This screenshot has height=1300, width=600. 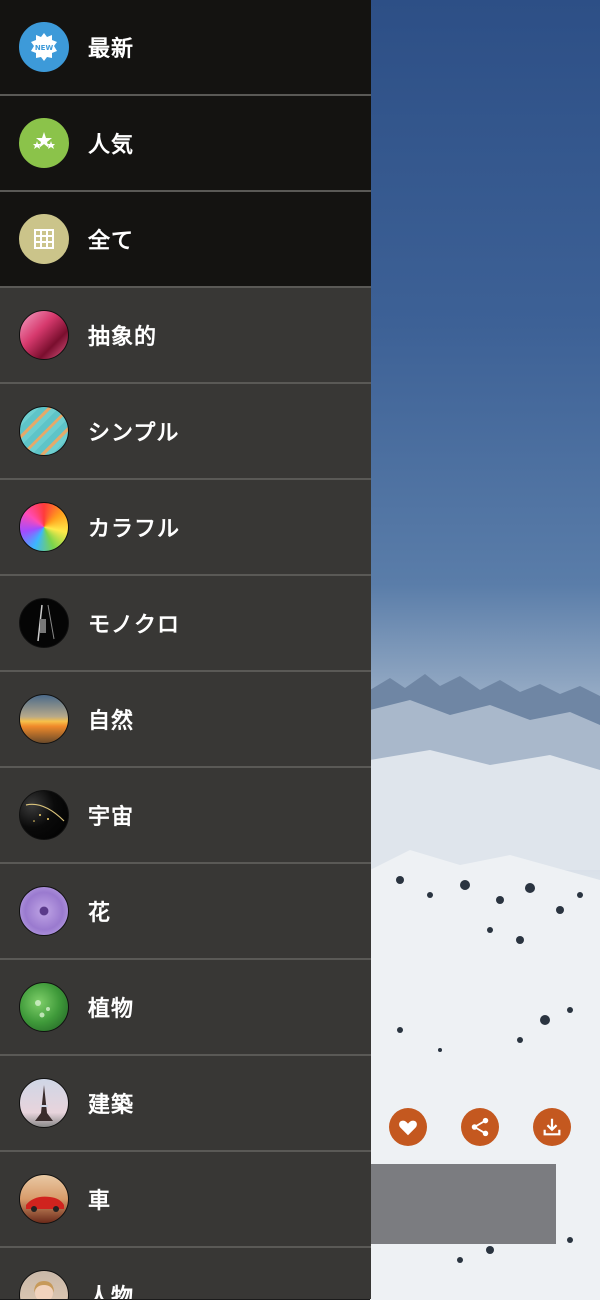 I want to click on drawer-item-architecture: 建築, so click(x=185, y=1104).